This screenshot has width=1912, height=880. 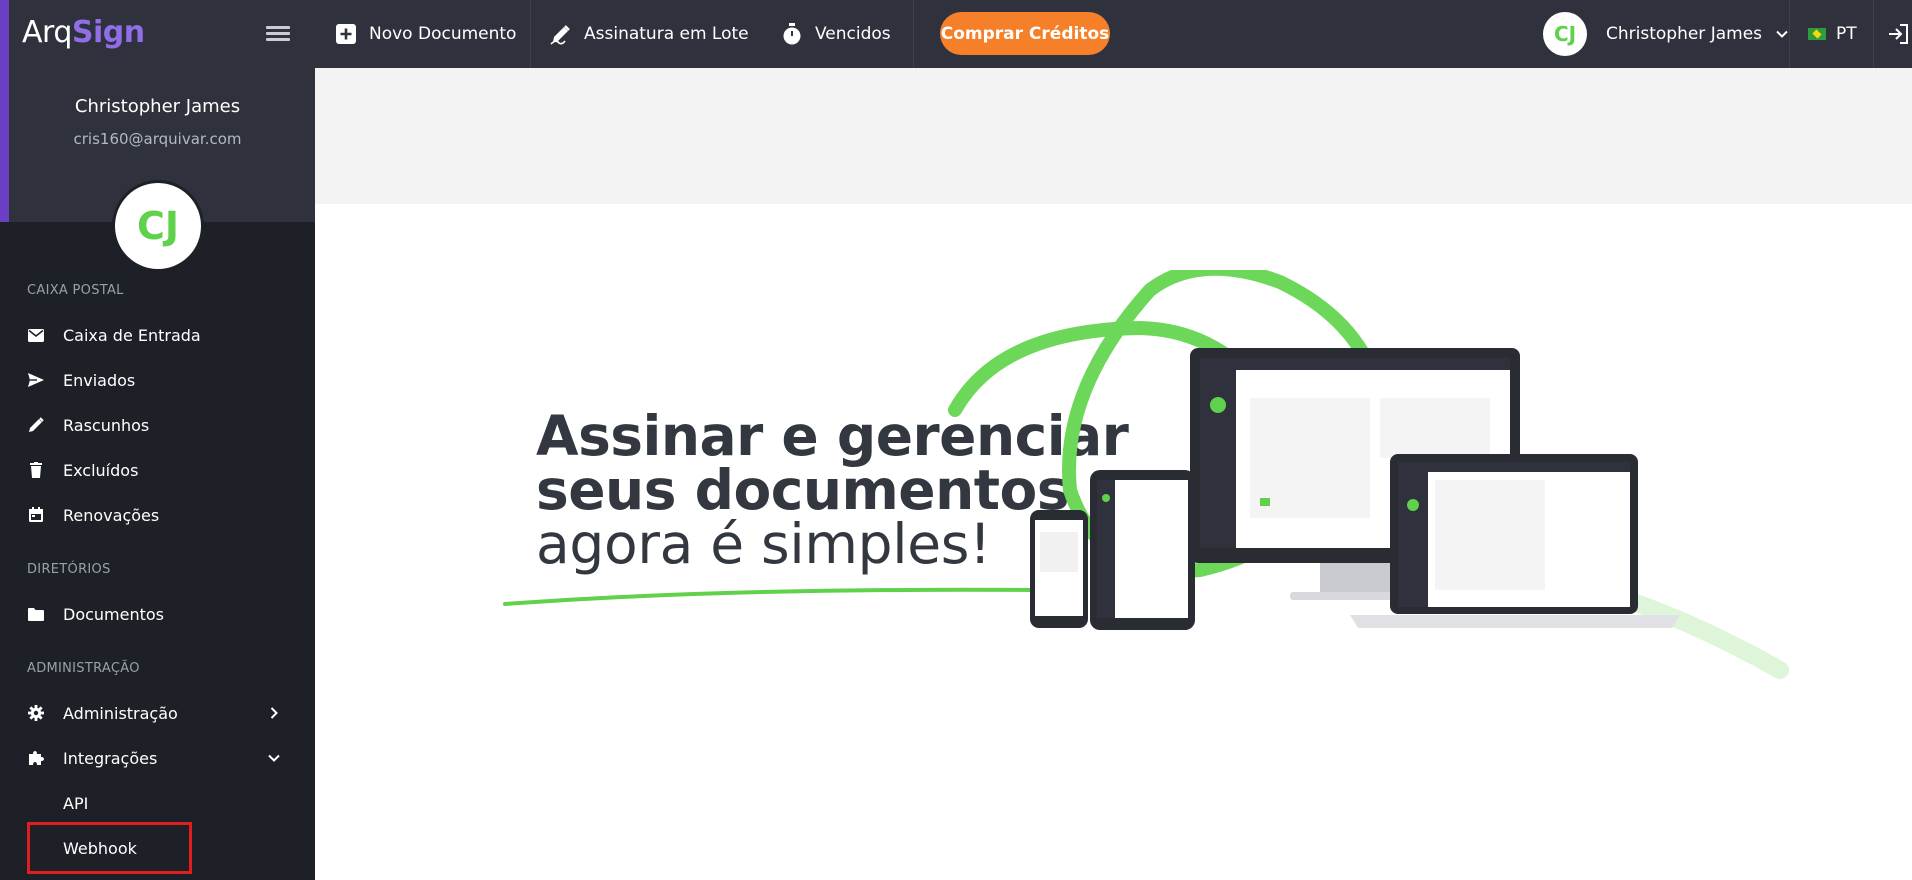 I want to click on plus-square-icon, so click(x=346, y=34).